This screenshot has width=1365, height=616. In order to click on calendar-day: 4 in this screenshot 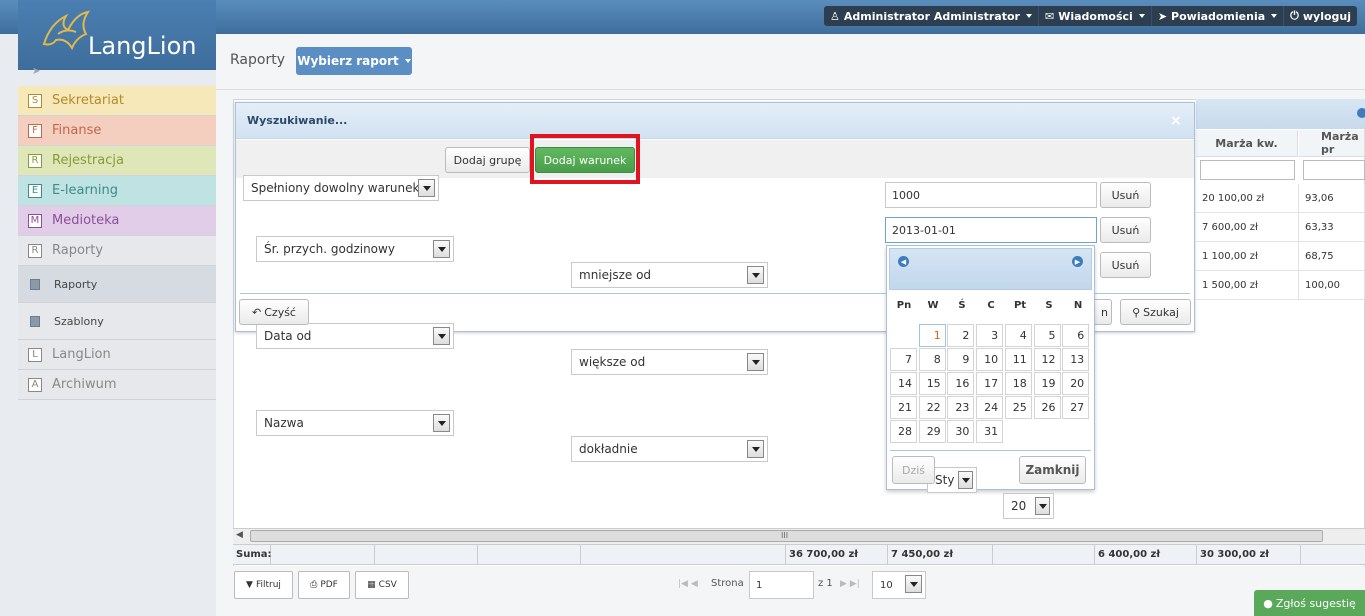, I will do `click(1018, 335)`.